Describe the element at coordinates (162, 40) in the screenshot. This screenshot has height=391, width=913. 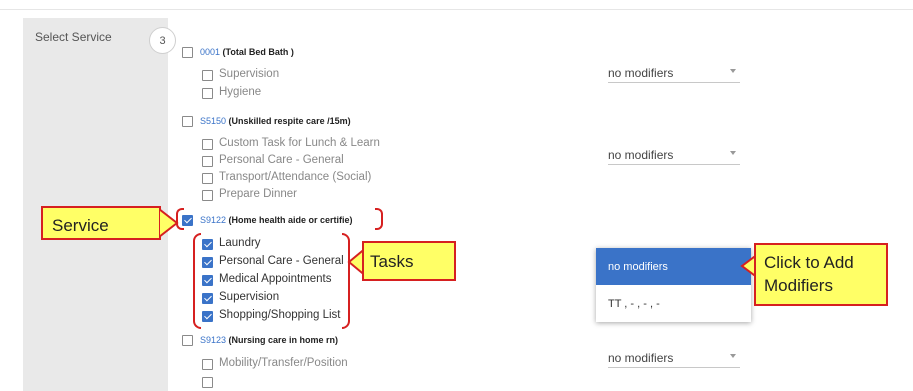
I see `step-number-badge: 3` at that location.